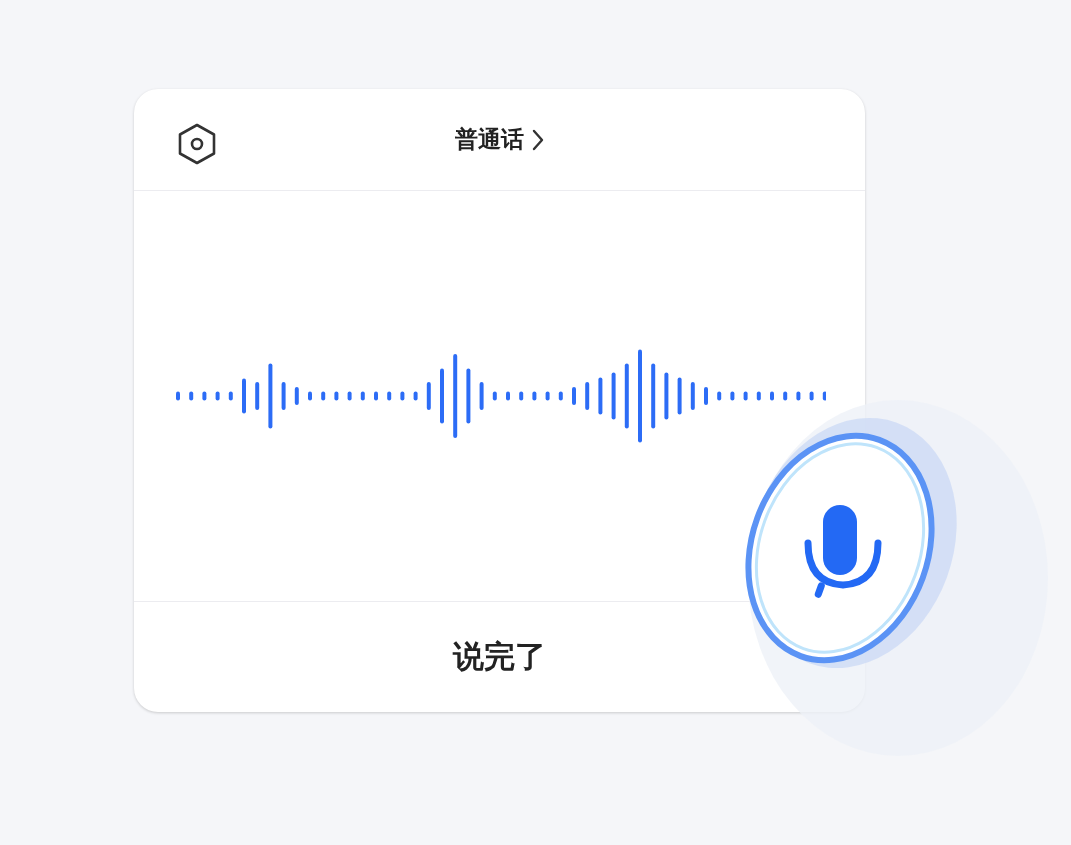 The width and height of the screenshot is (1071, 845). What do you see at coordinates (197, 144) in the screenshot?
I see `settings-icon` at bounding box center [197, 144].